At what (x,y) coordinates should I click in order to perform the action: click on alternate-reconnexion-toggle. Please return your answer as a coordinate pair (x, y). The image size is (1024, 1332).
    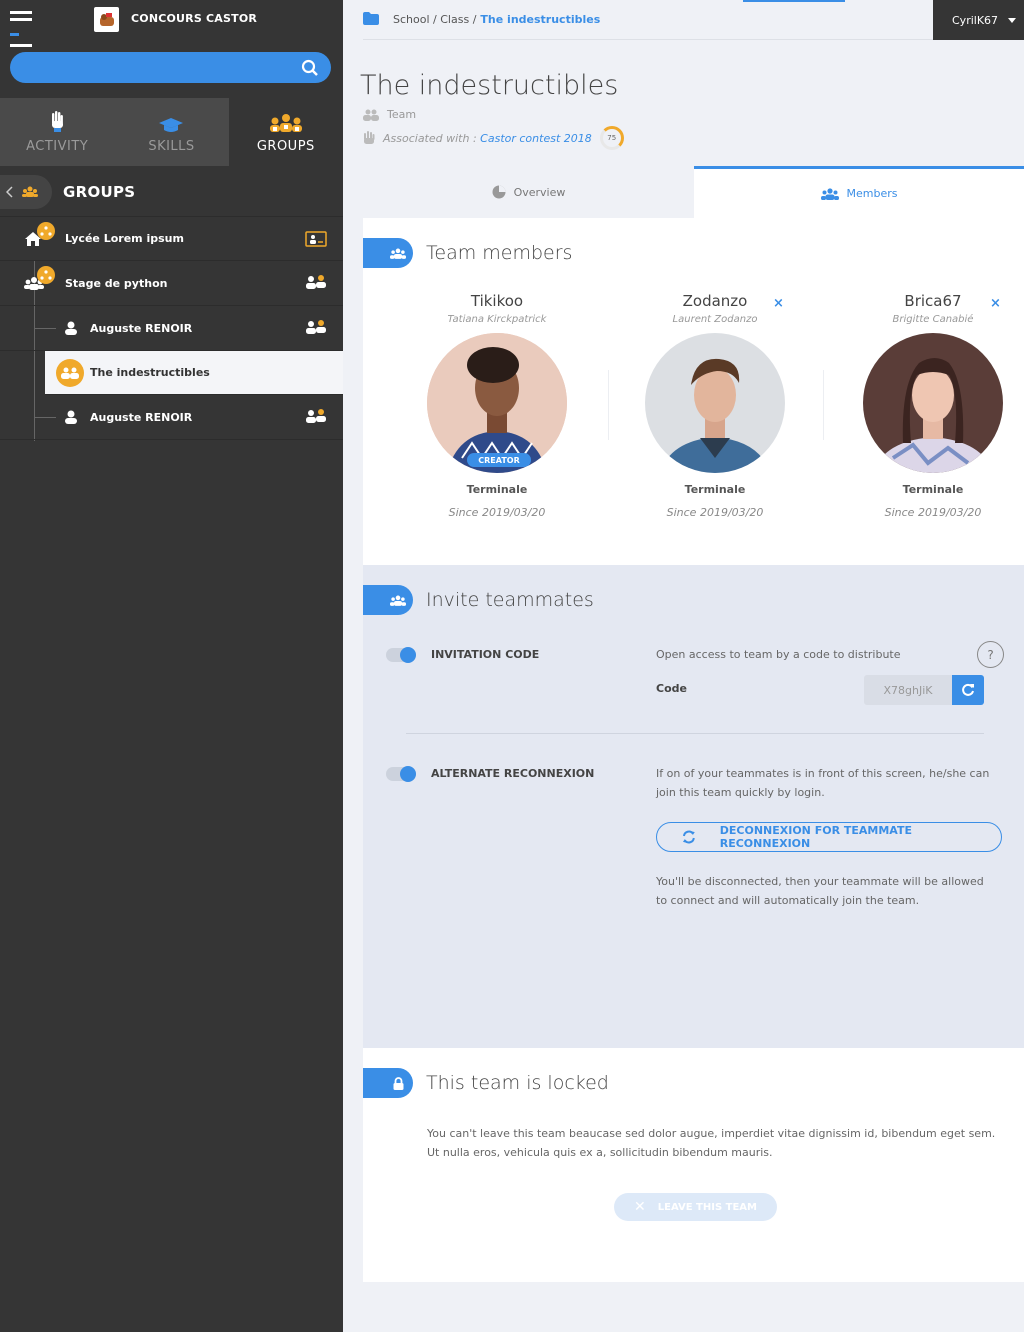
    Looking at the image, I should click on (401, 774).